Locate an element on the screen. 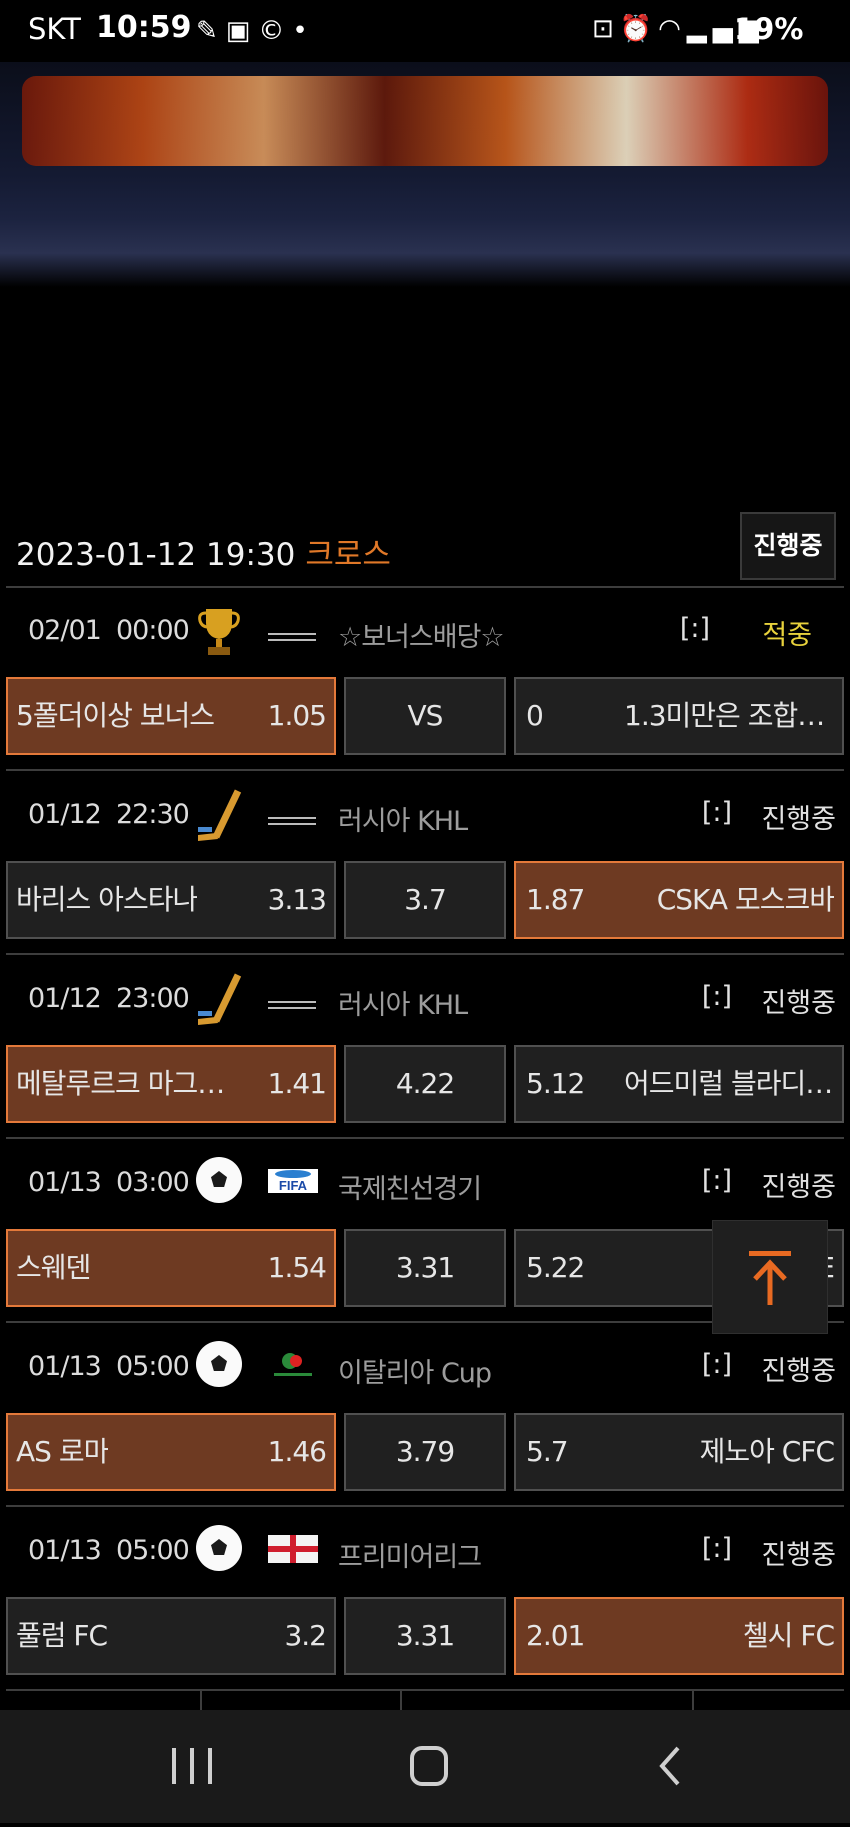 The height and width of the screenshot is (1827, 850). carrier-label: SKT is located at coordinates (54, 29).